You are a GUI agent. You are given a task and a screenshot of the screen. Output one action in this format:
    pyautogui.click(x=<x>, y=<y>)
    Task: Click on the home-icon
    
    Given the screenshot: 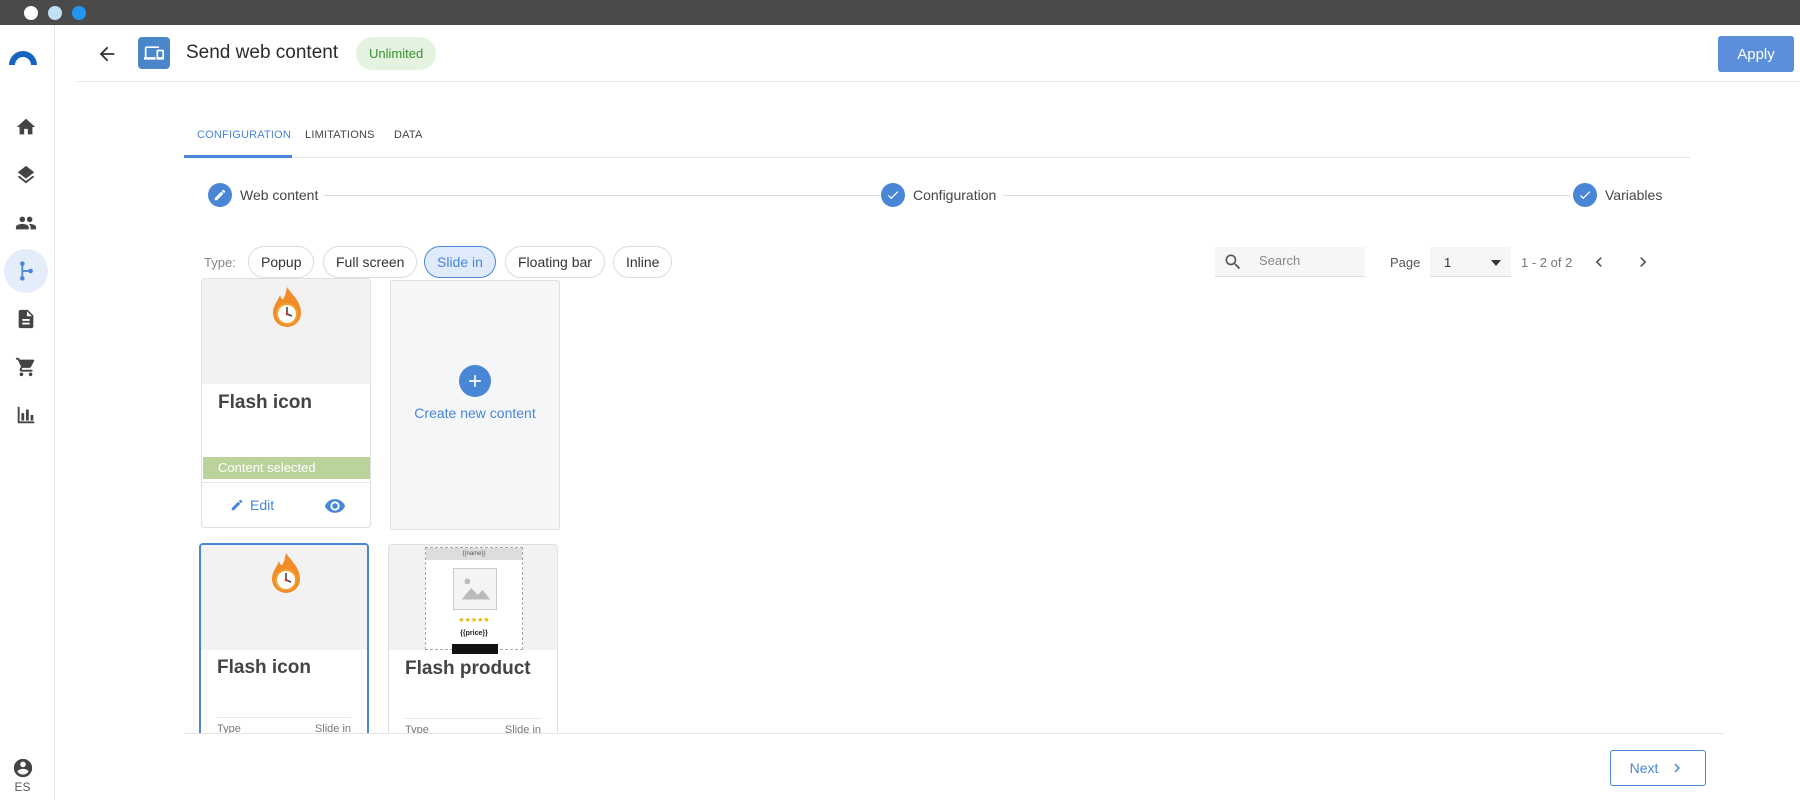 What is the action you would take?
    pyautogui.click(x=26, y=126)
    